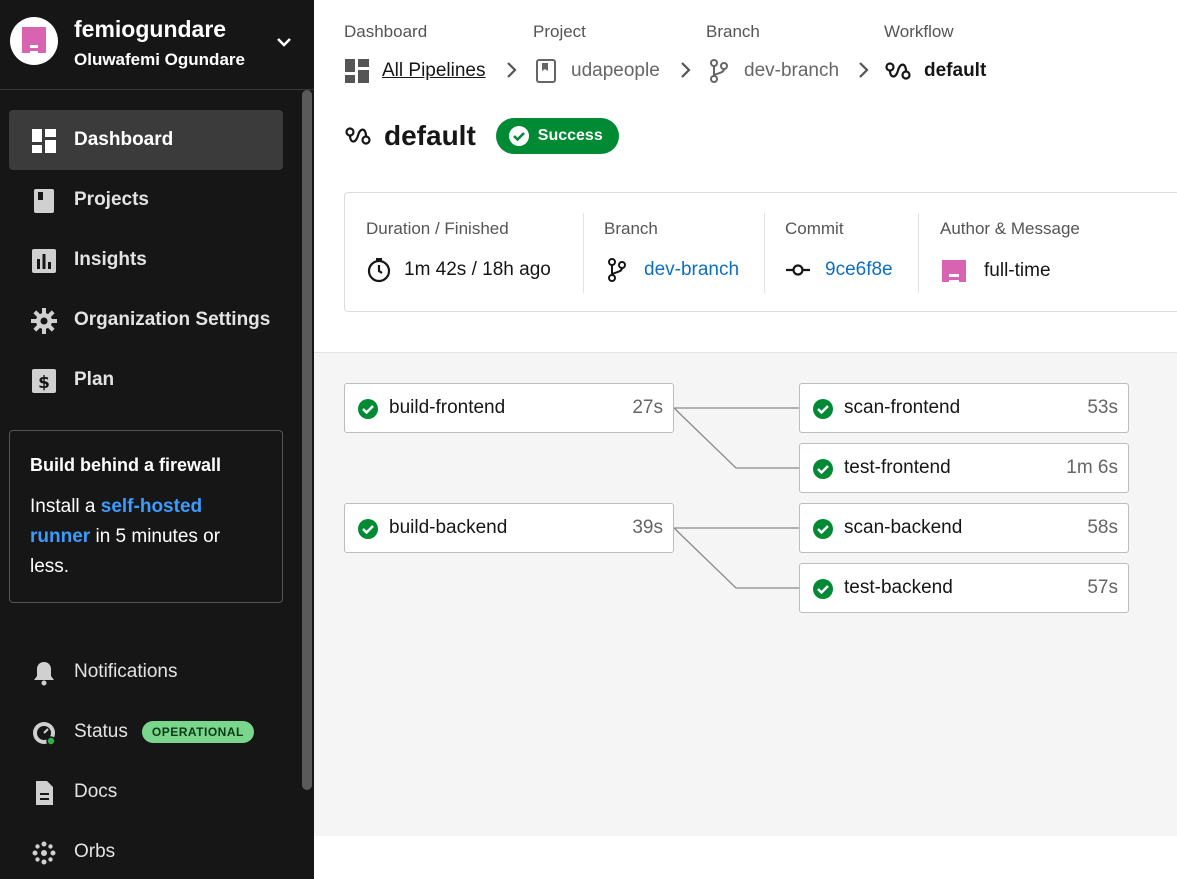 The height and width of the screenshot is (879, 1177). Describe the element at coordinates (124, 139) in the screenshot. I see `nav-label: Dashboard` at that location.